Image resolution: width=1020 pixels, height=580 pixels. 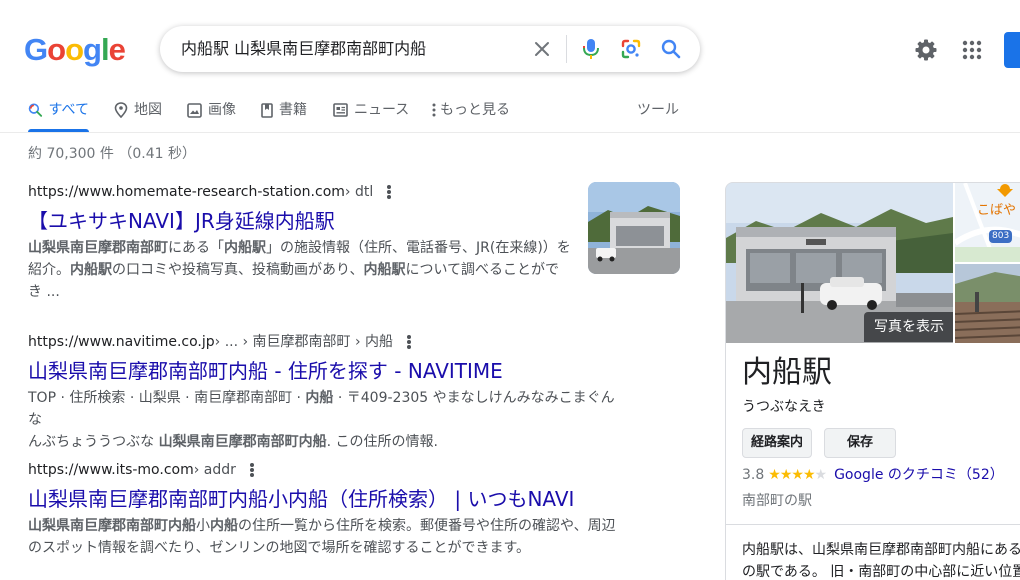 What do you see at coordinates (359, 192) in the screenshot?
I see `result-path: › dtl` at bounding box center [359, 192].